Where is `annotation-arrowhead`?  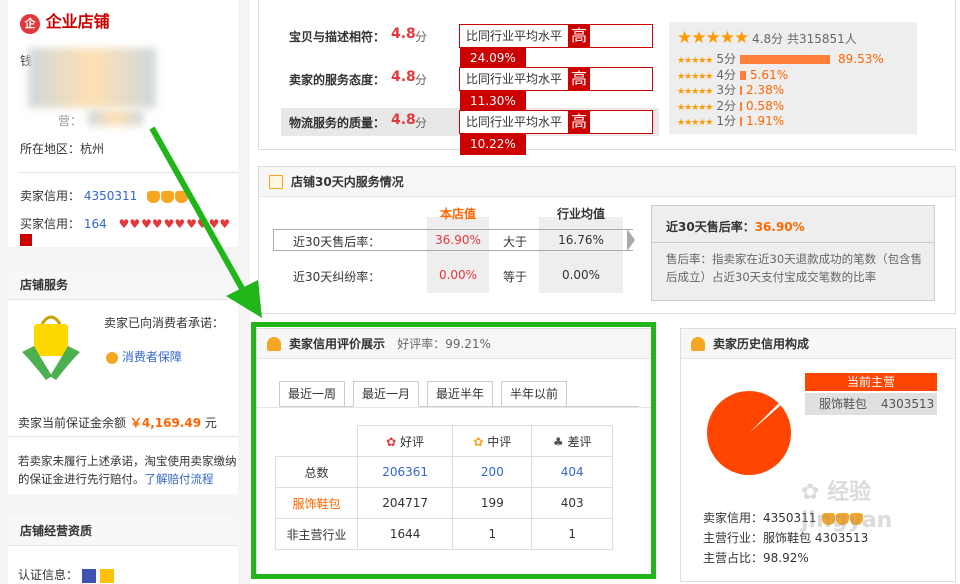 annotation-arrowhead is located at coordinates (244, 299).